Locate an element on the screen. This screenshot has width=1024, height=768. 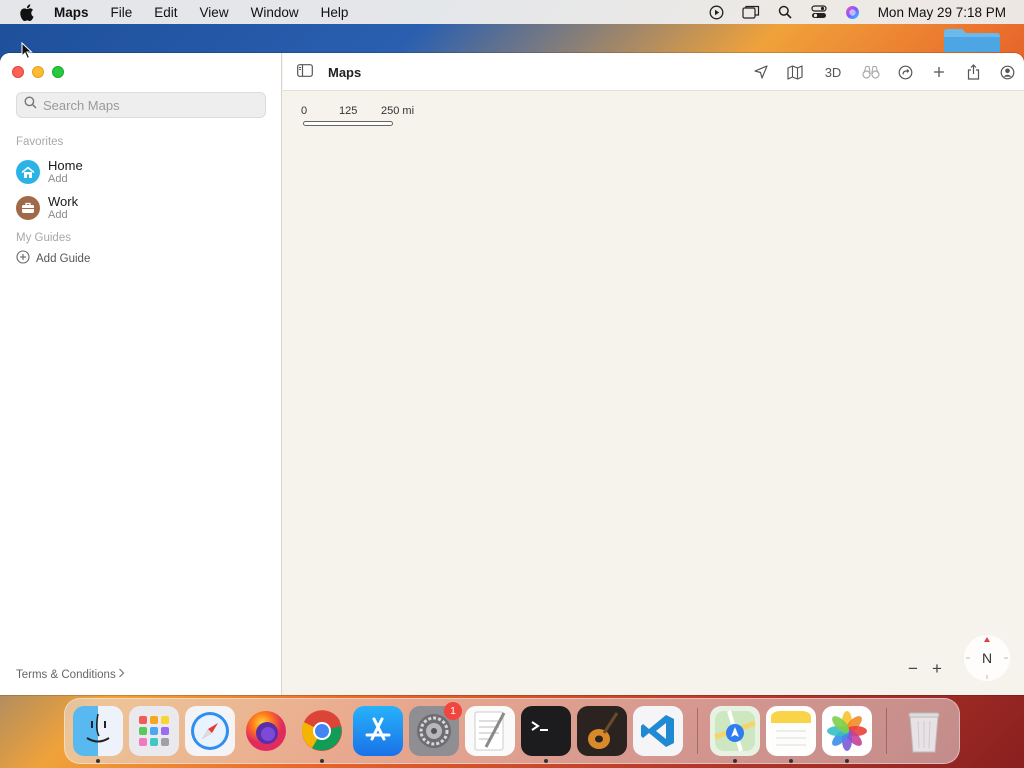
terminal-prompt-icon is located at coordinates (539, 726).